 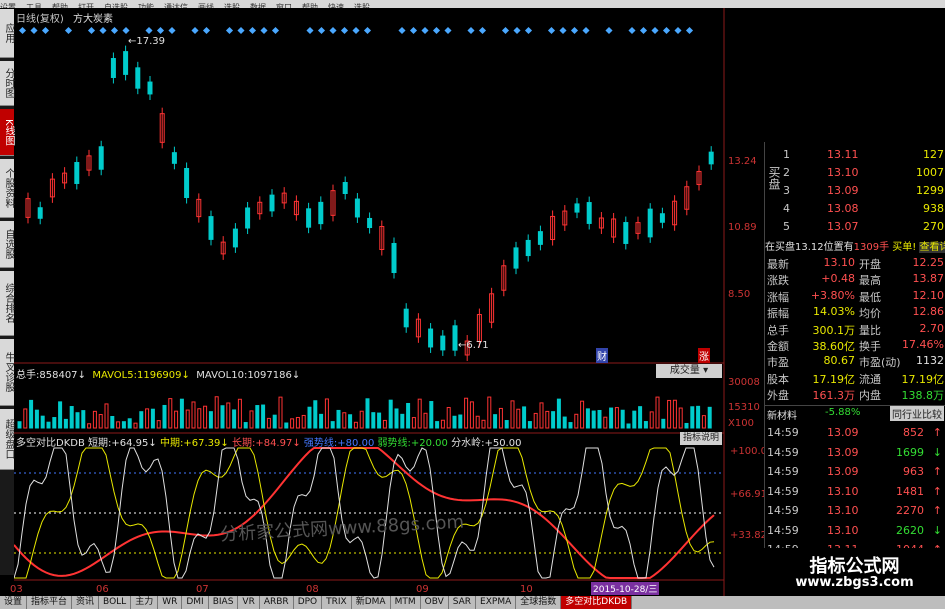 I want to click on indicator-tab: EXPMA, so click(x=496, y=602).